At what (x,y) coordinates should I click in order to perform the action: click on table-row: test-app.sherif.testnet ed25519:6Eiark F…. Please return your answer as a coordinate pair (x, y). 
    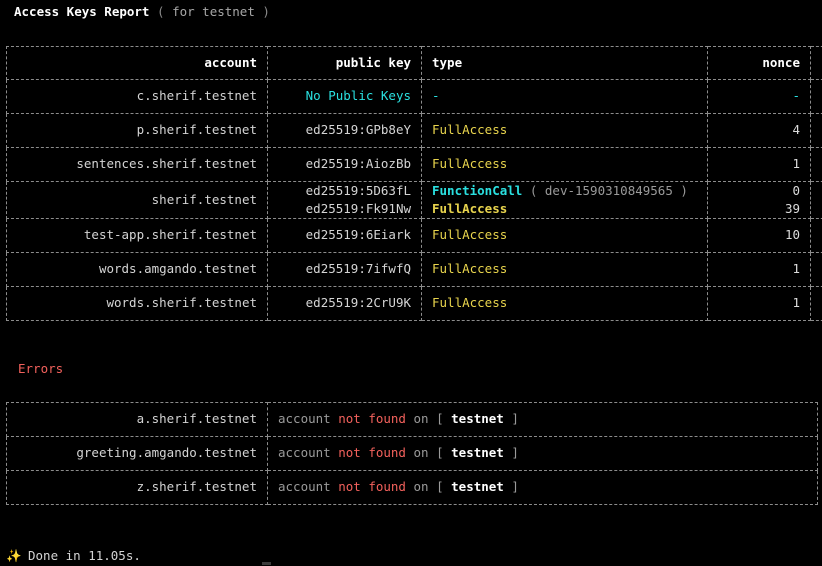
    Looking at the image, I should click on (414, 235).